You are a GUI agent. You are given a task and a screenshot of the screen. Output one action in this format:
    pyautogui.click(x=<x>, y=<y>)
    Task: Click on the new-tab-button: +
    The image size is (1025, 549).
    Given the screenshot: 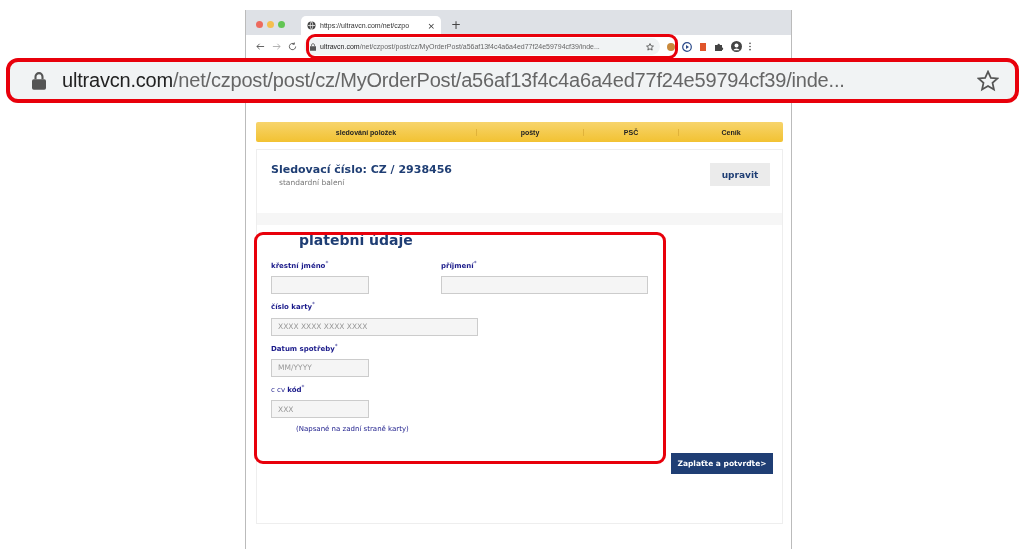 What is the action you would take?
    pyautogui.click(x=456, y=24)
    